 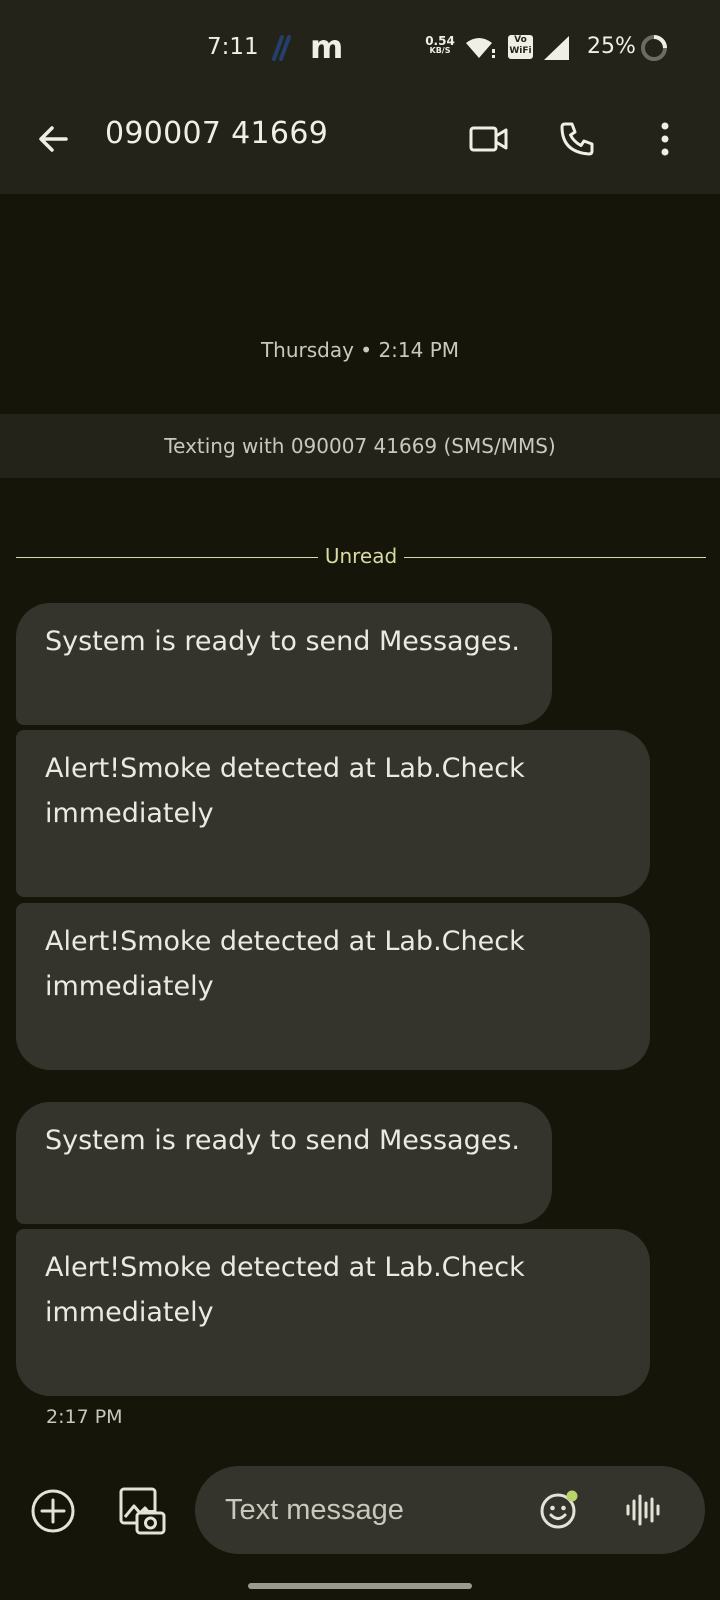 I want to click on video-call-button, so click(x=489, y=139).